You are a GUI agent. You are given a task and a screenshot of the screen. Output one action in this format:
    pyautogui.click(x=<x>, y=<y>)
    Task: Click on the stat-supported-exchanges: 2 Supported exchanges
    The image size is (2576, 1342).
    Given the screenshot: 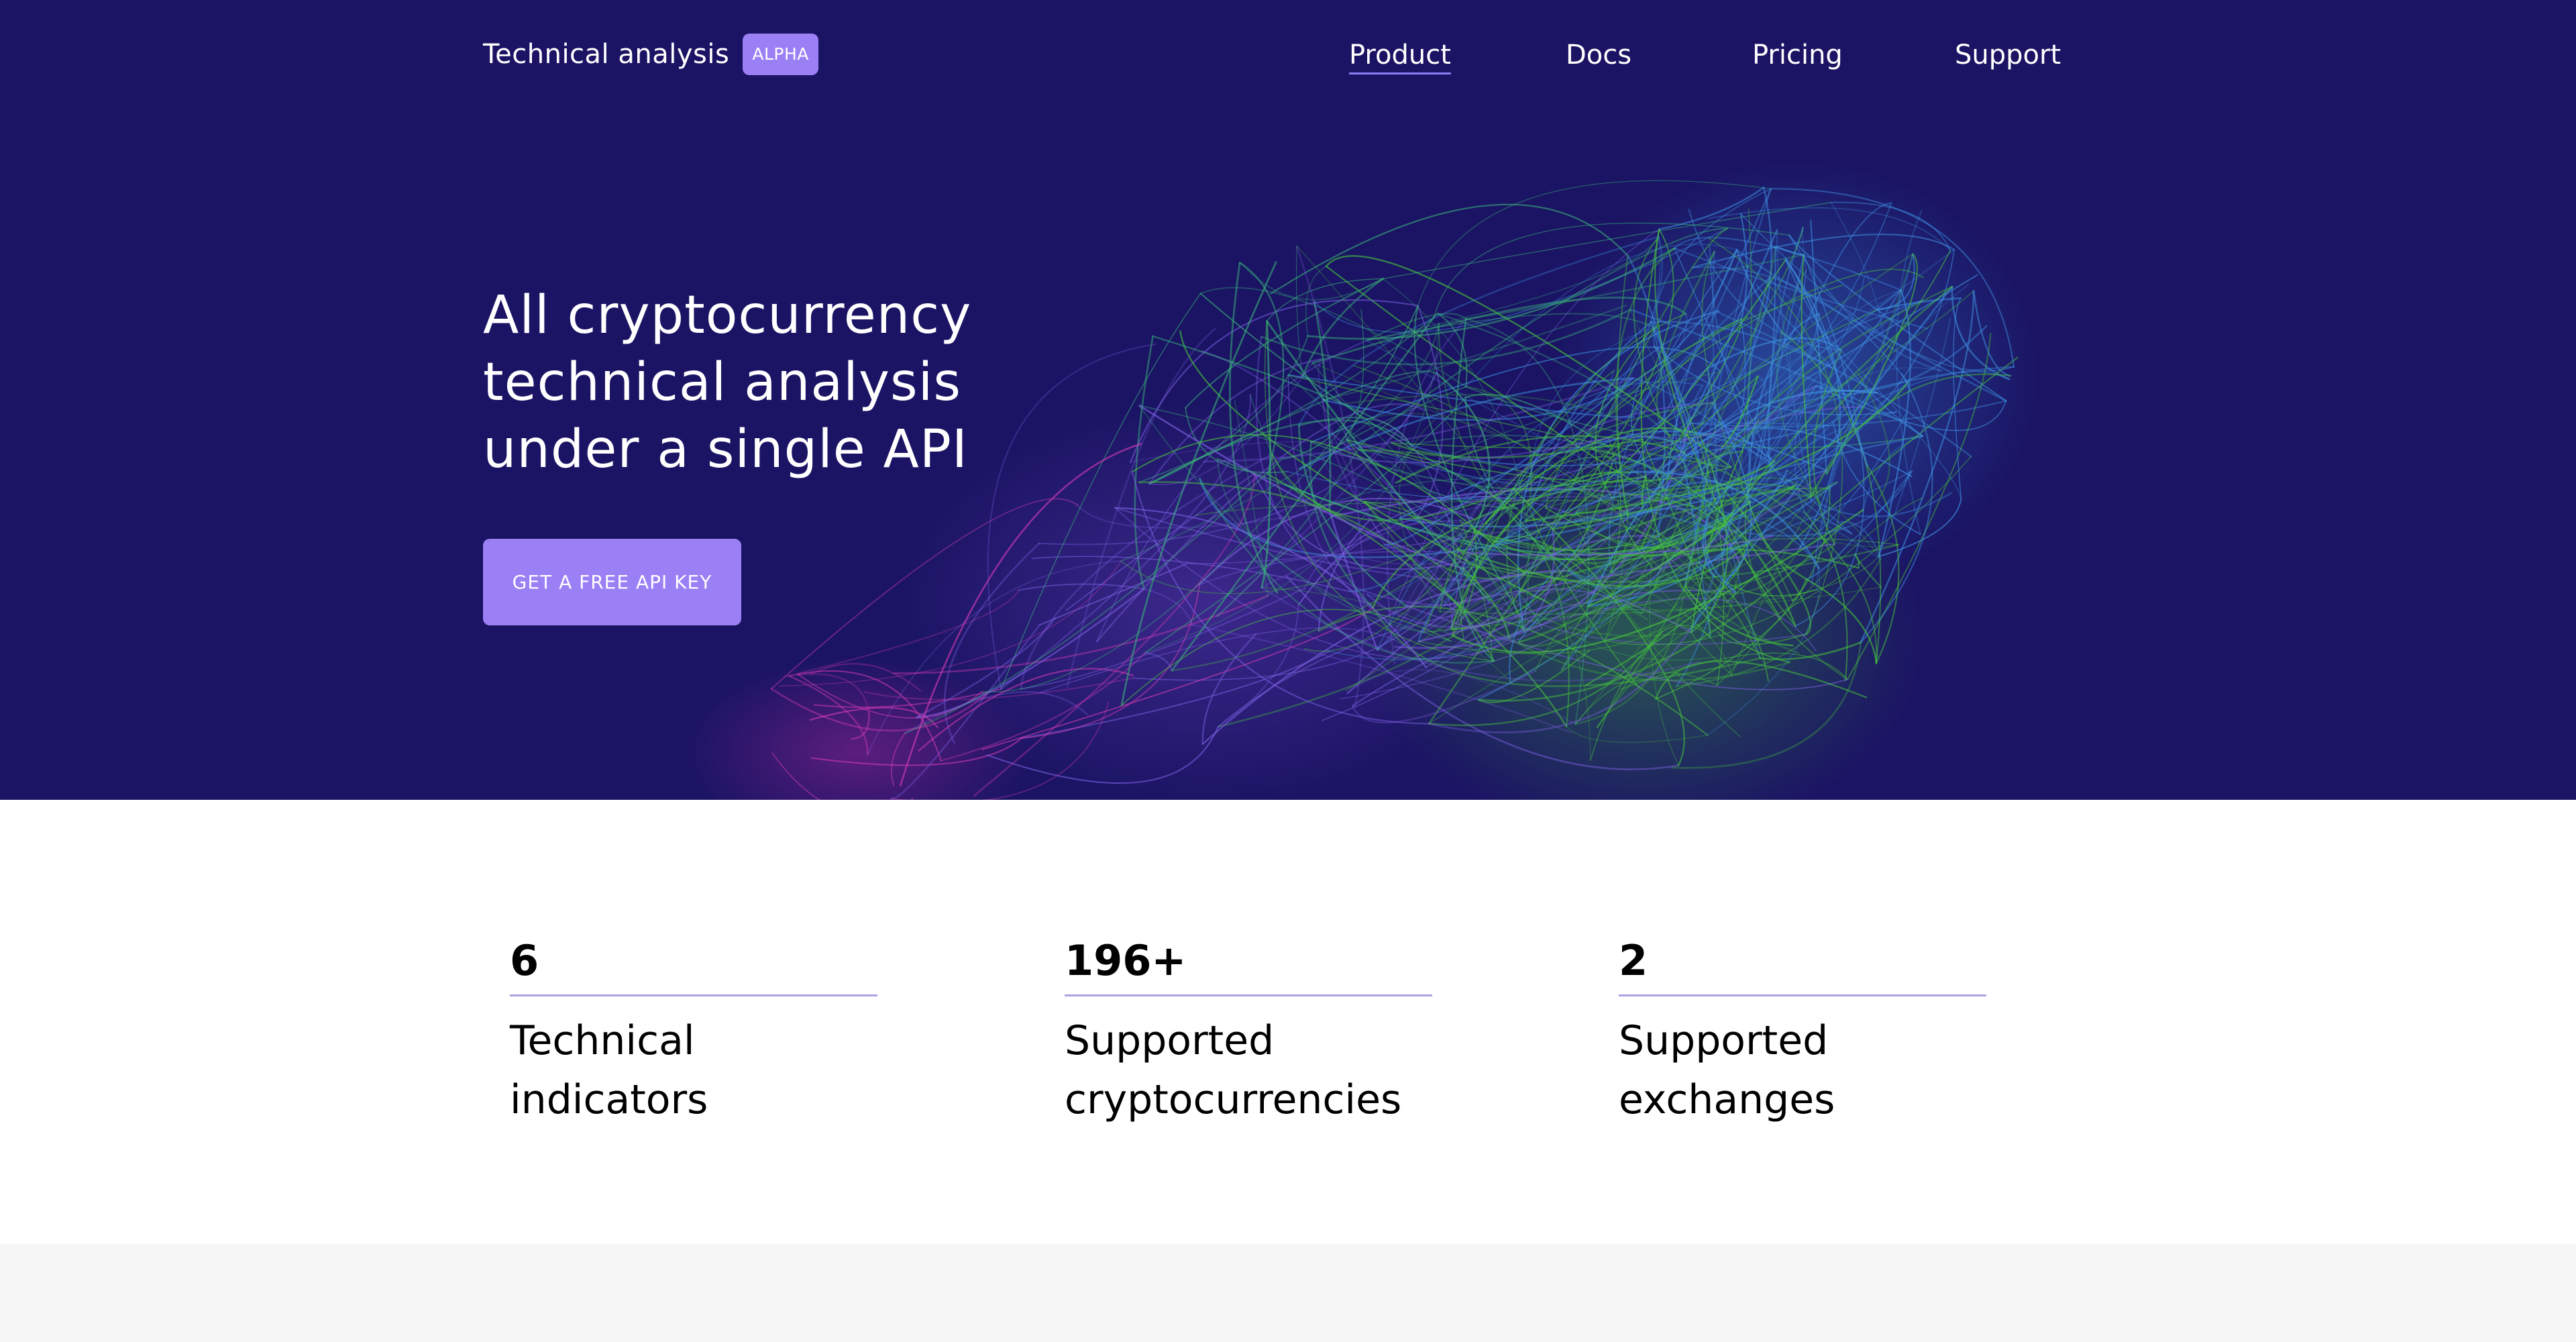 What is the action you would take?
    pyautogui.click(x=1802, y=1032)
    